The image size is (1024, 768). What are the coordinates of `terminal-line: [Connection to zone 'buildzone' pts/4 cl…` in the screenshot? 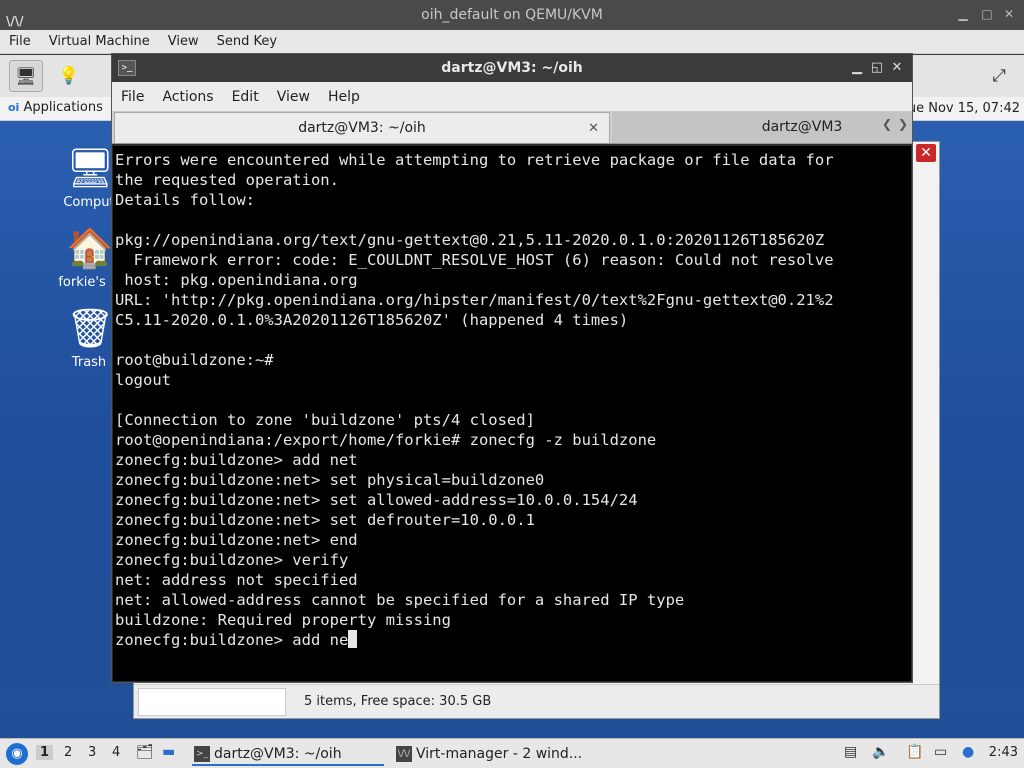 It's located at (325, 420).